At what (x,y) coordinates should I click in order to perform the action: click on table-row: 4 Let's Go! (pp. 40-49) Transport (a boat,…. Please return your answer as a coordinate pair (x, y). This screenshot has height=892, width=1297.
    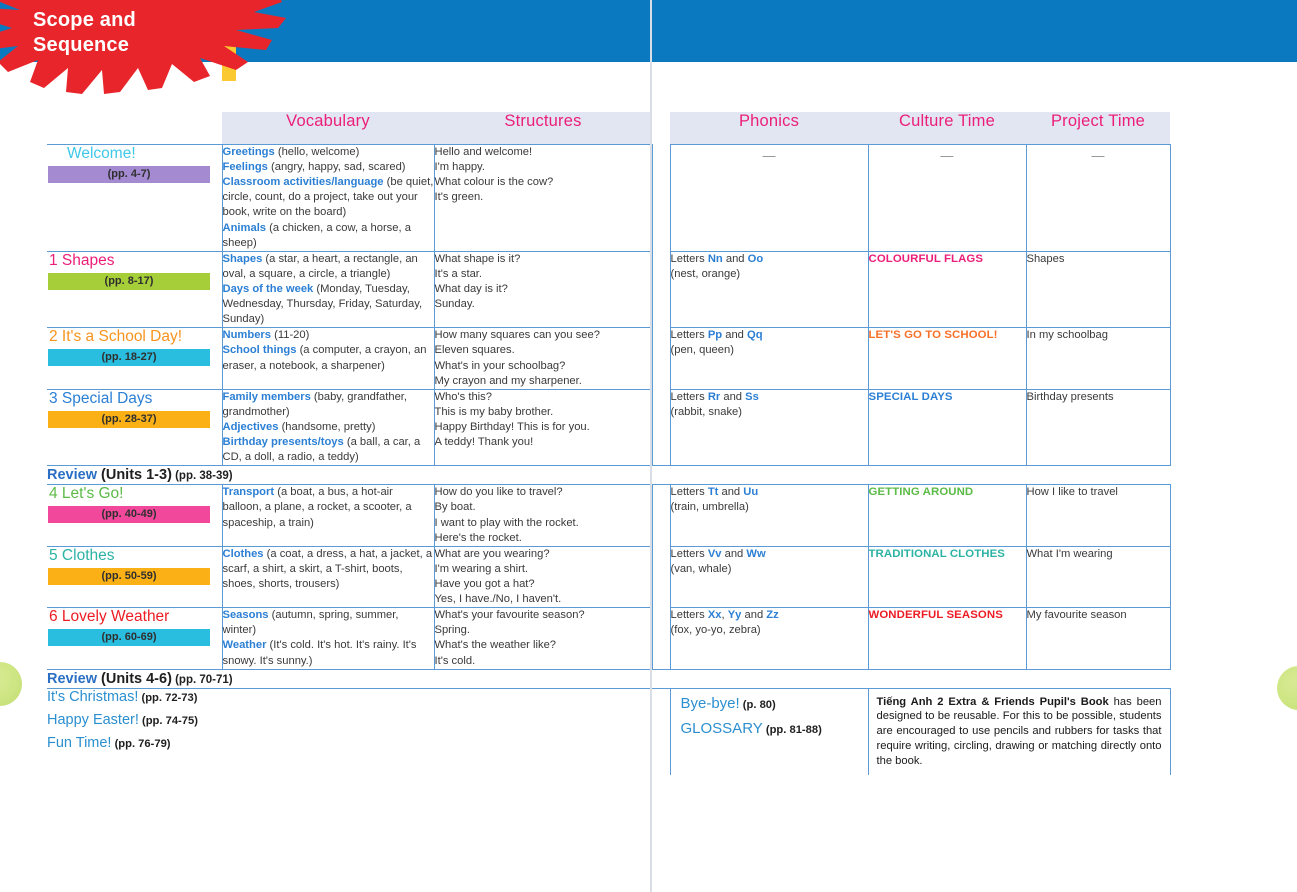
    Looking at the image, I should click on (609, 515).